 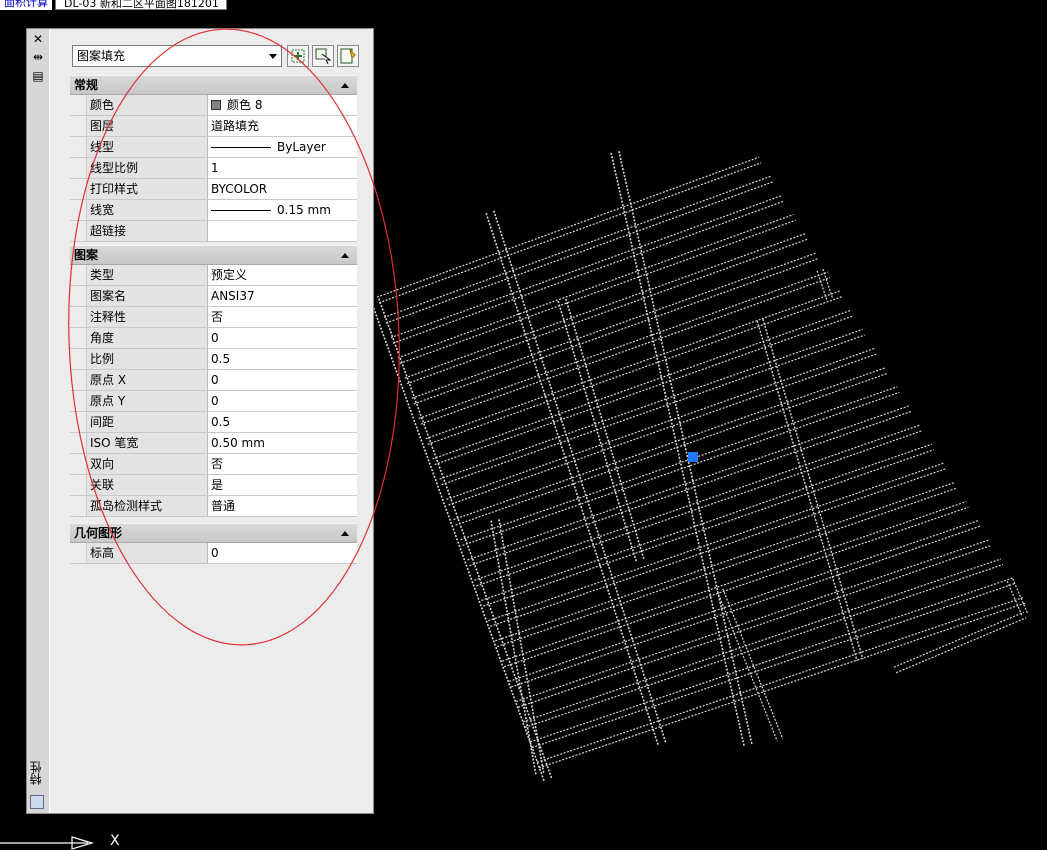 What do you see at coordinates (38, 421) in the screenshot?
I see `palette-title-strip: ✕ ⇹ ▤ 特性` at bounding box center [38, 421].